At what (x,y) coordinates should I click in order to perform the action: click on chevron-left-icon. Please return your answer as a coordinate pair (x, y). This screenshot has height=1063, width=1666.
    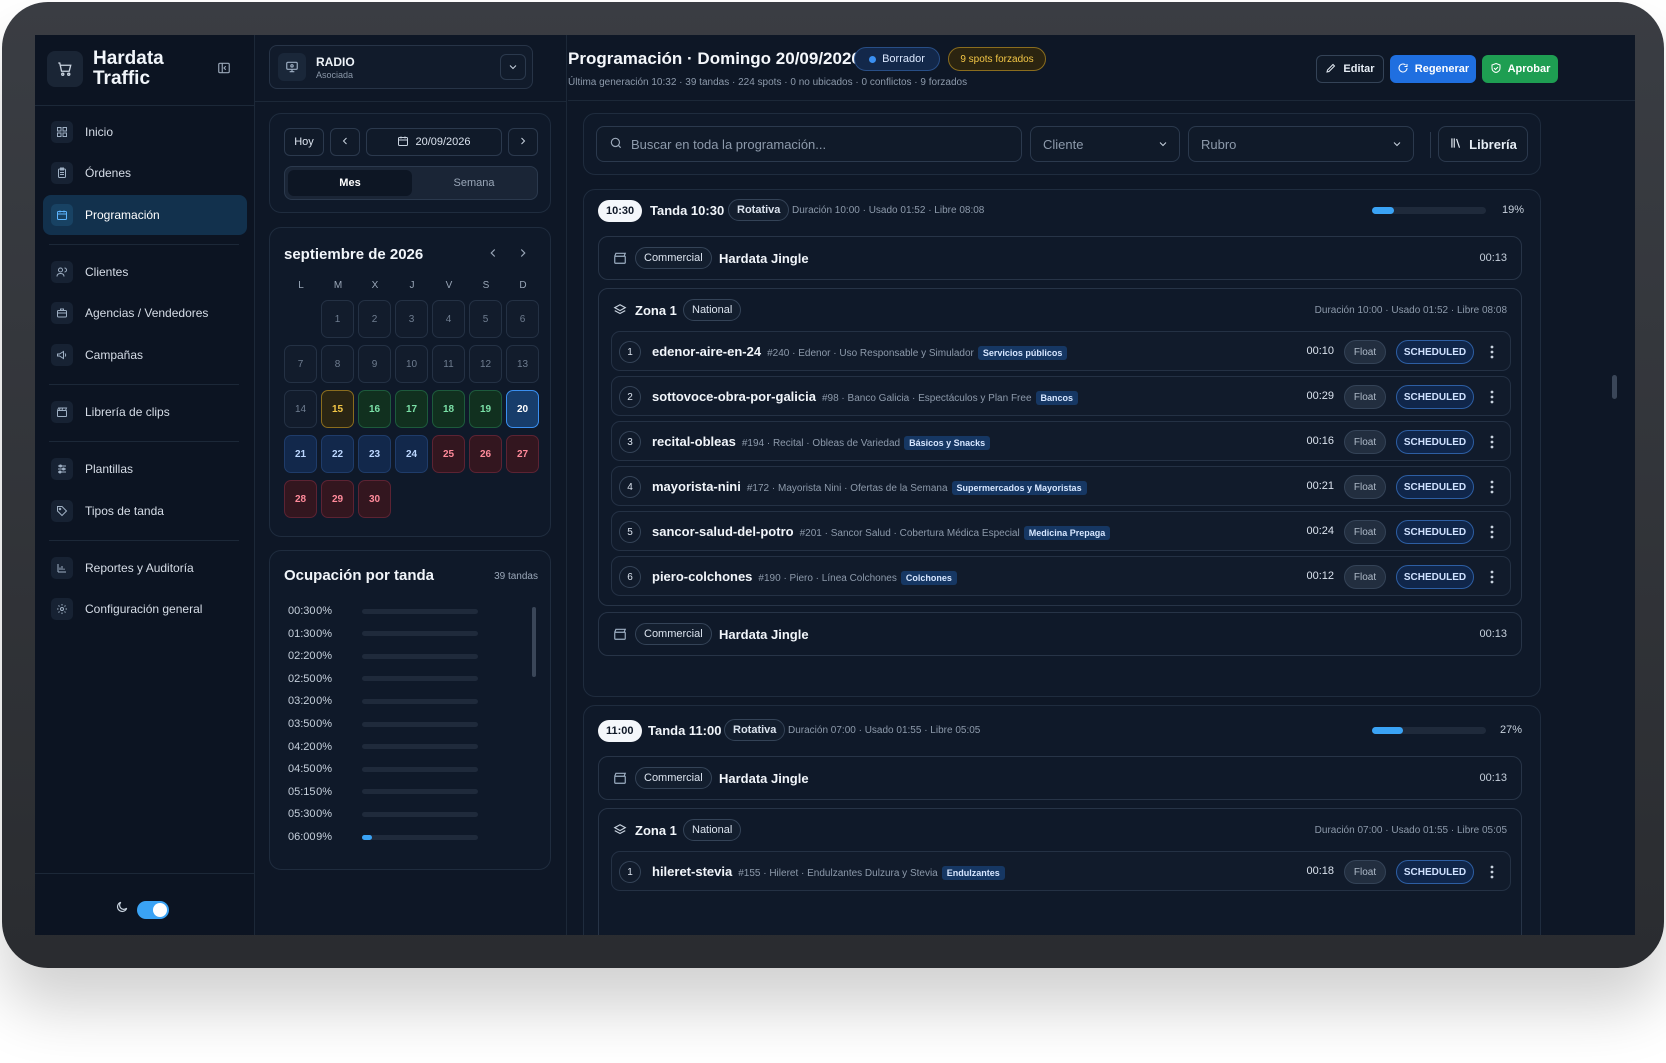
    Looking at the image, I should click on (345, 142).